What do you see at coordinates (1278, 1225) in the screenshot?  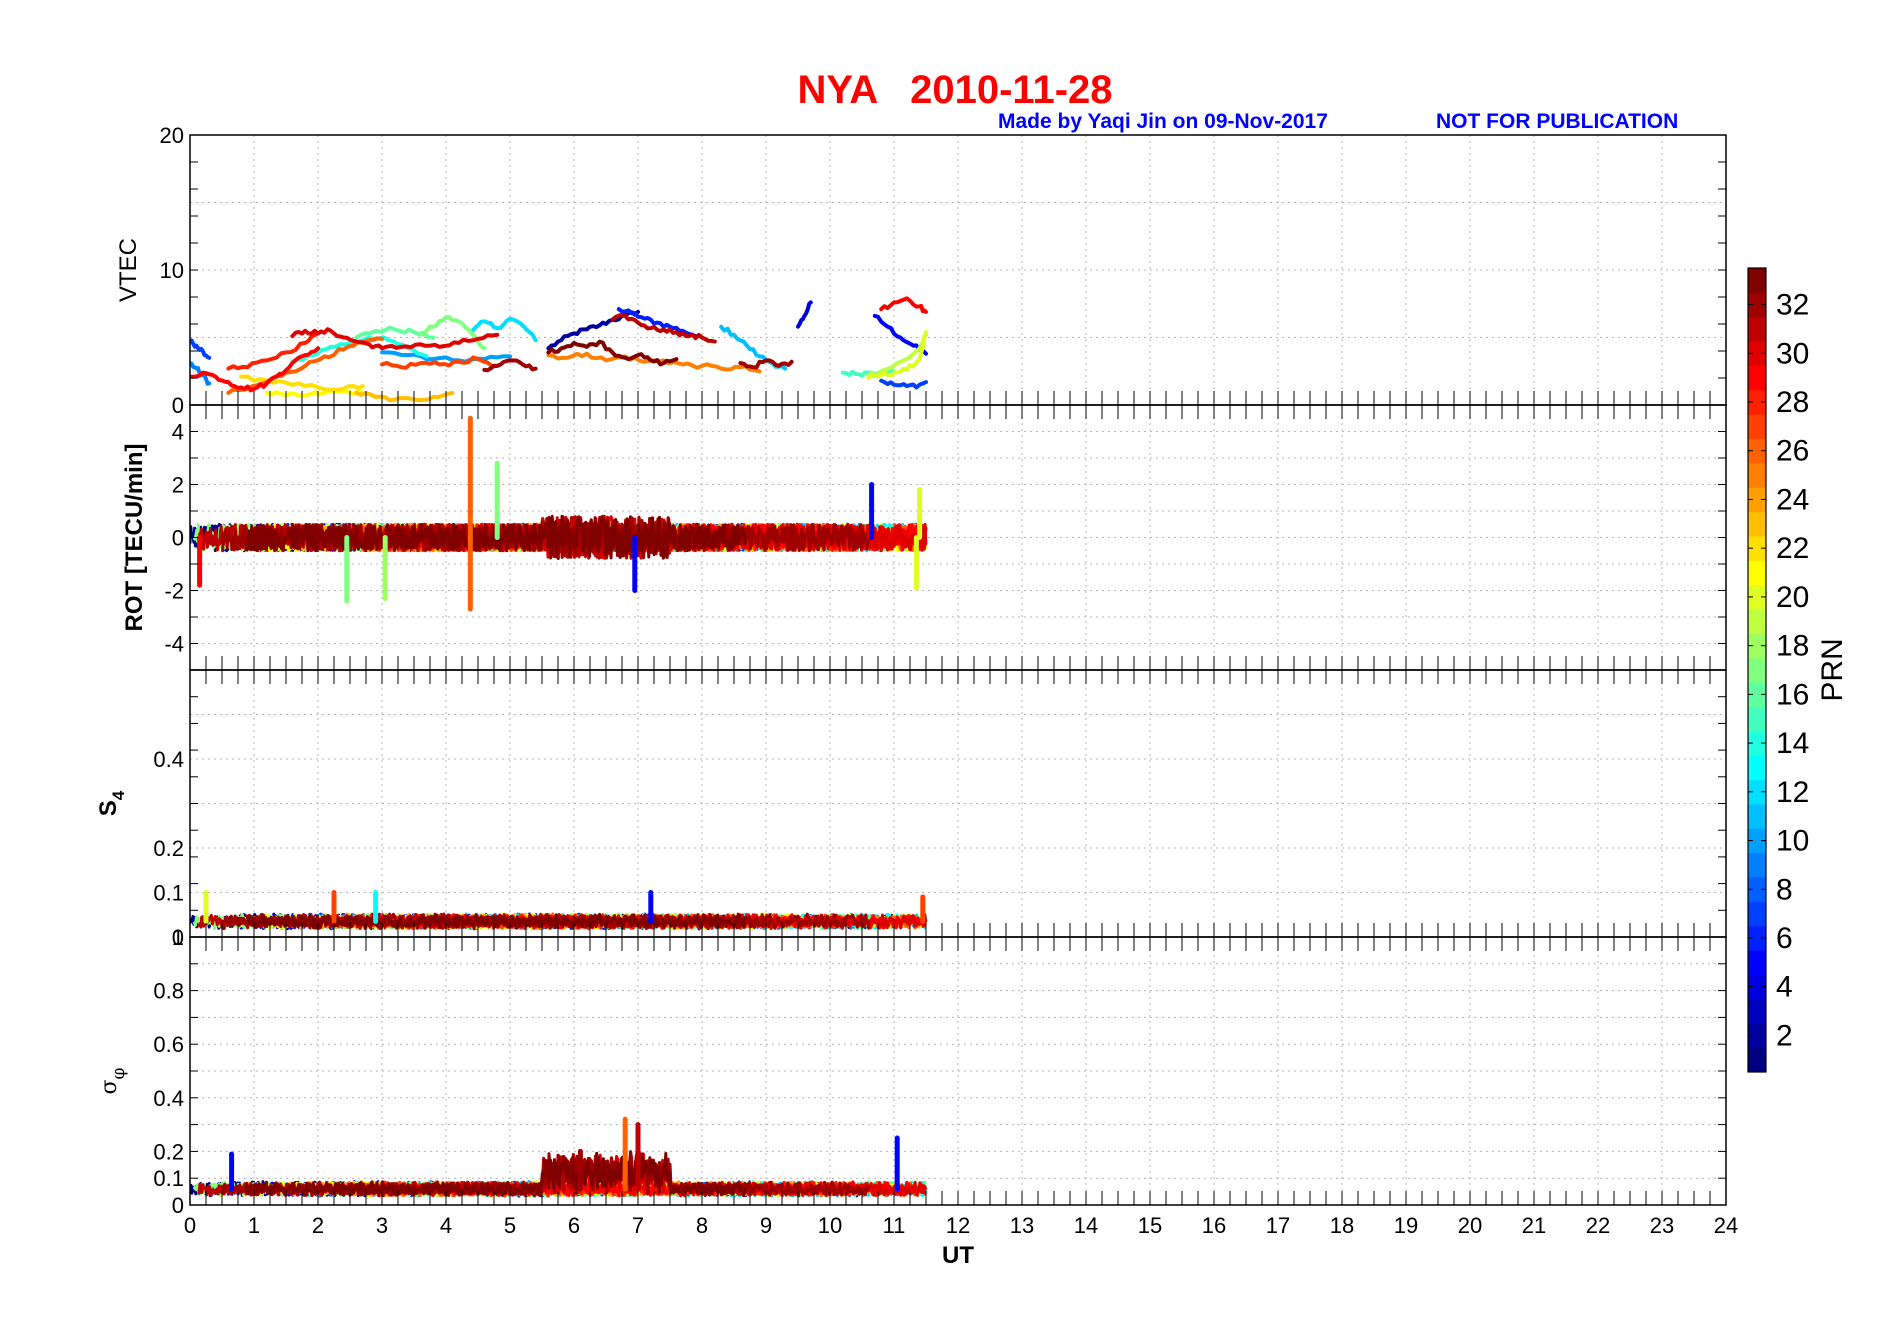 I see `x-tick-label: 17` at bounding box center [1278, 1225].